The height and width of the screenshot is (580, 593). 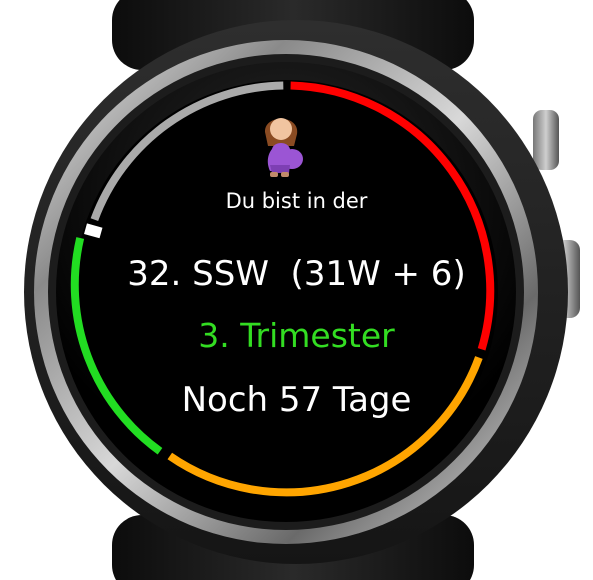 What do you see at coordinates (296, 201) in the screenshot?
I see `intro-label: Du bist in der` at bounding box center [296, 201].